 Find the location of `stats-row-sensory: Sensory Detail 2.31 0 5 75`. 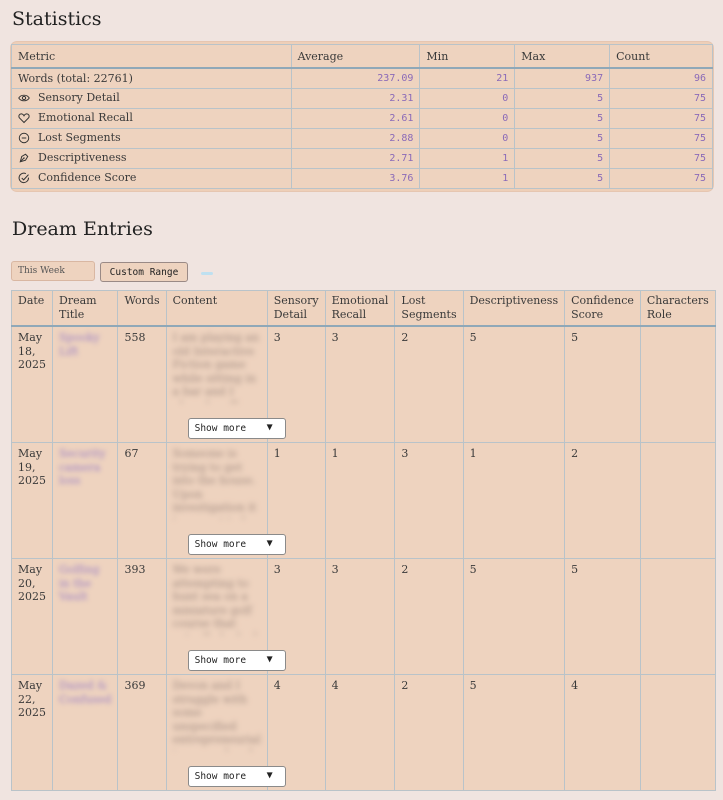

stats-row-sensory: Sensory Detail 2.31 0 5 75 is located at coordinates (362, 98).